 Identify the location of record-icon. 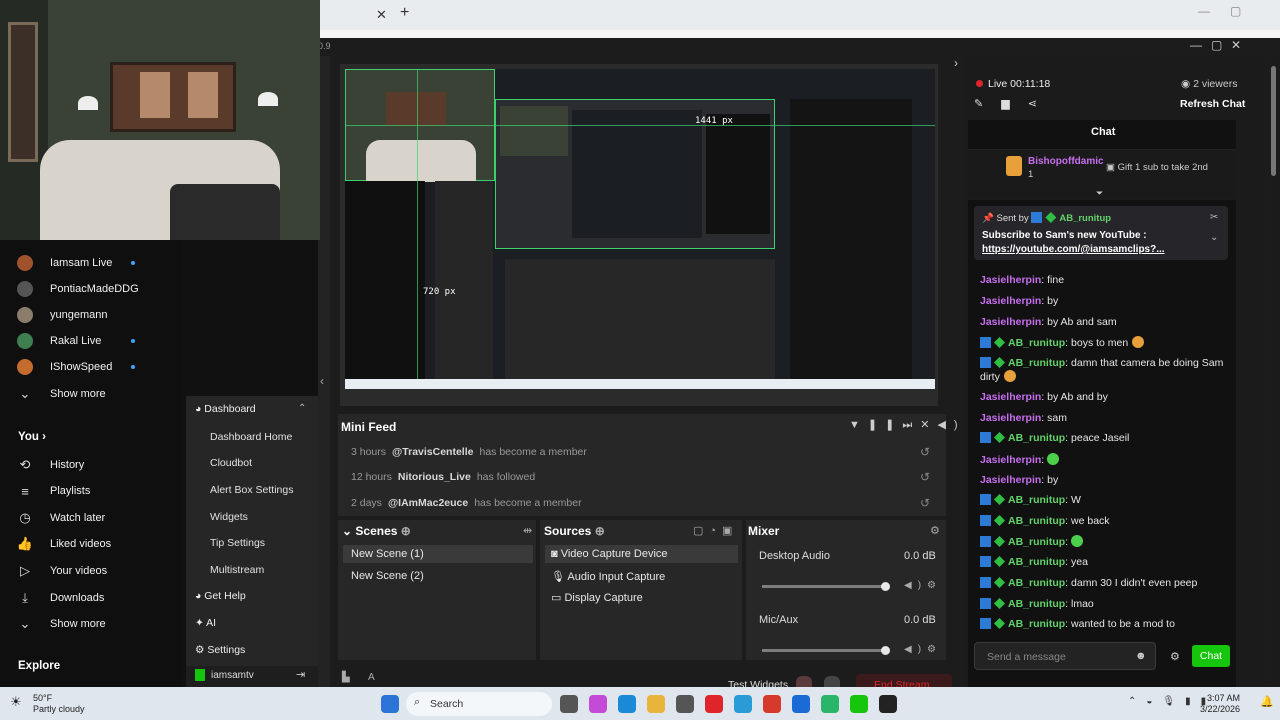
(804, 681).